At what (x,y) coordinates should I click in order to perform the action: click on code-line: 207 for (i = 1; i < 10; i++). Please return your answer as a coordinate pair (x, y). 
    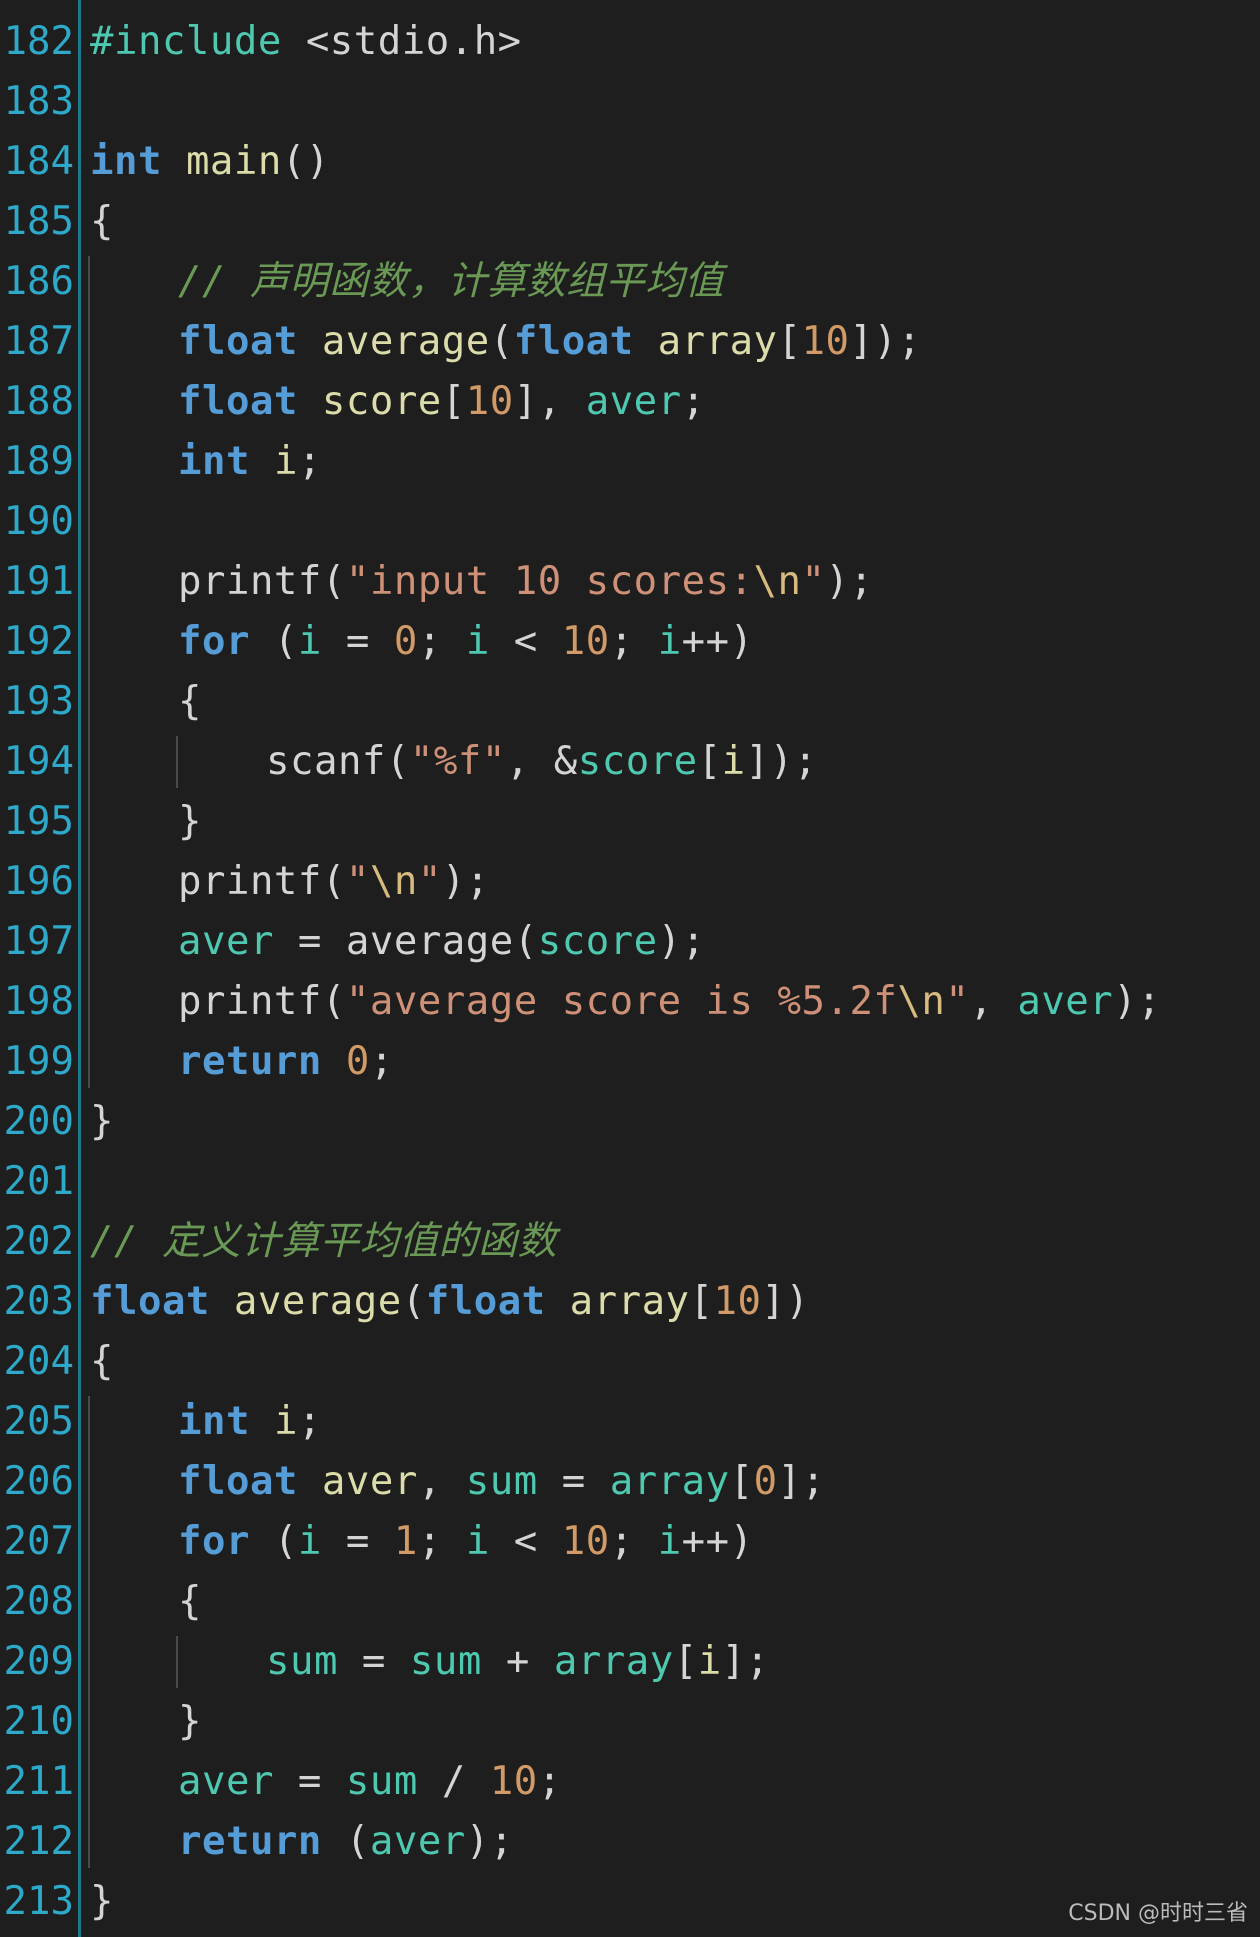
    Looking at the image, I should click on (630, 1542).